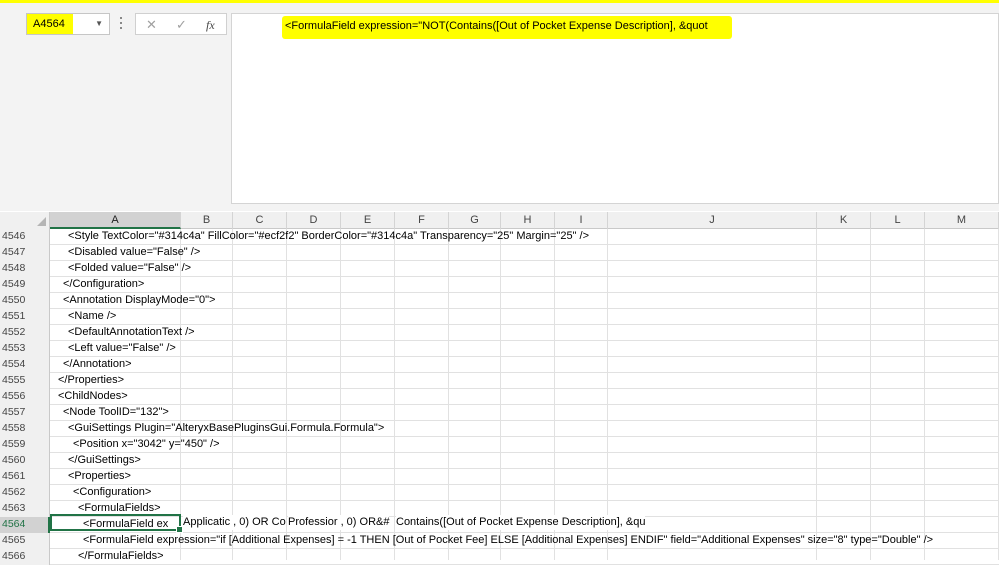  I want to click on row-header: 4561, so click(25, 477).